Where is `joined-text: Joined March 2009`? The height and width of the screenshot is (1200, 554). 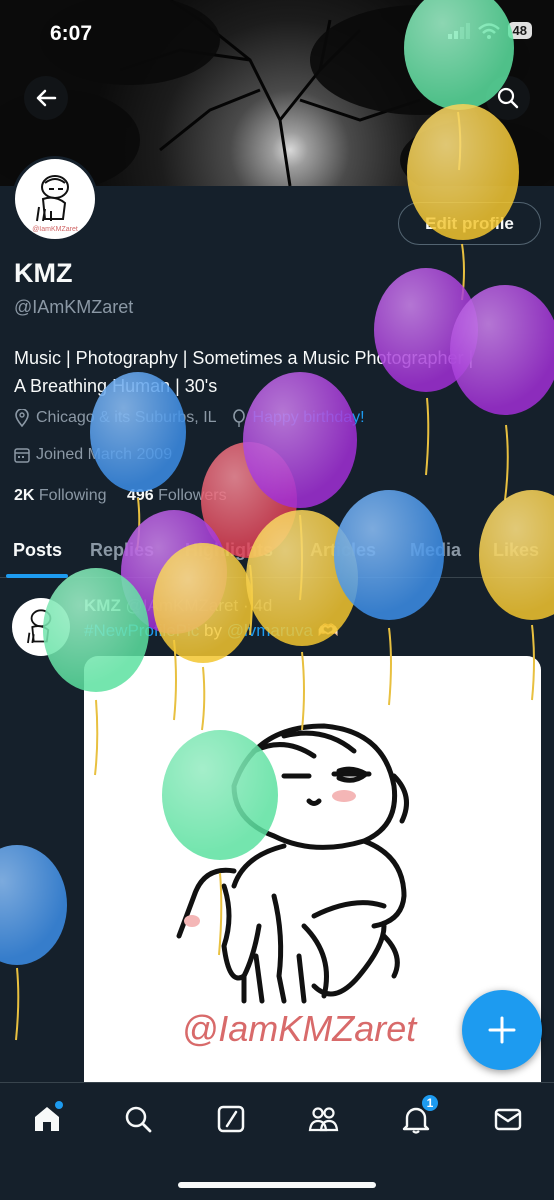
joined-text: Joined March 2009 is located at coordinates (104, 454).